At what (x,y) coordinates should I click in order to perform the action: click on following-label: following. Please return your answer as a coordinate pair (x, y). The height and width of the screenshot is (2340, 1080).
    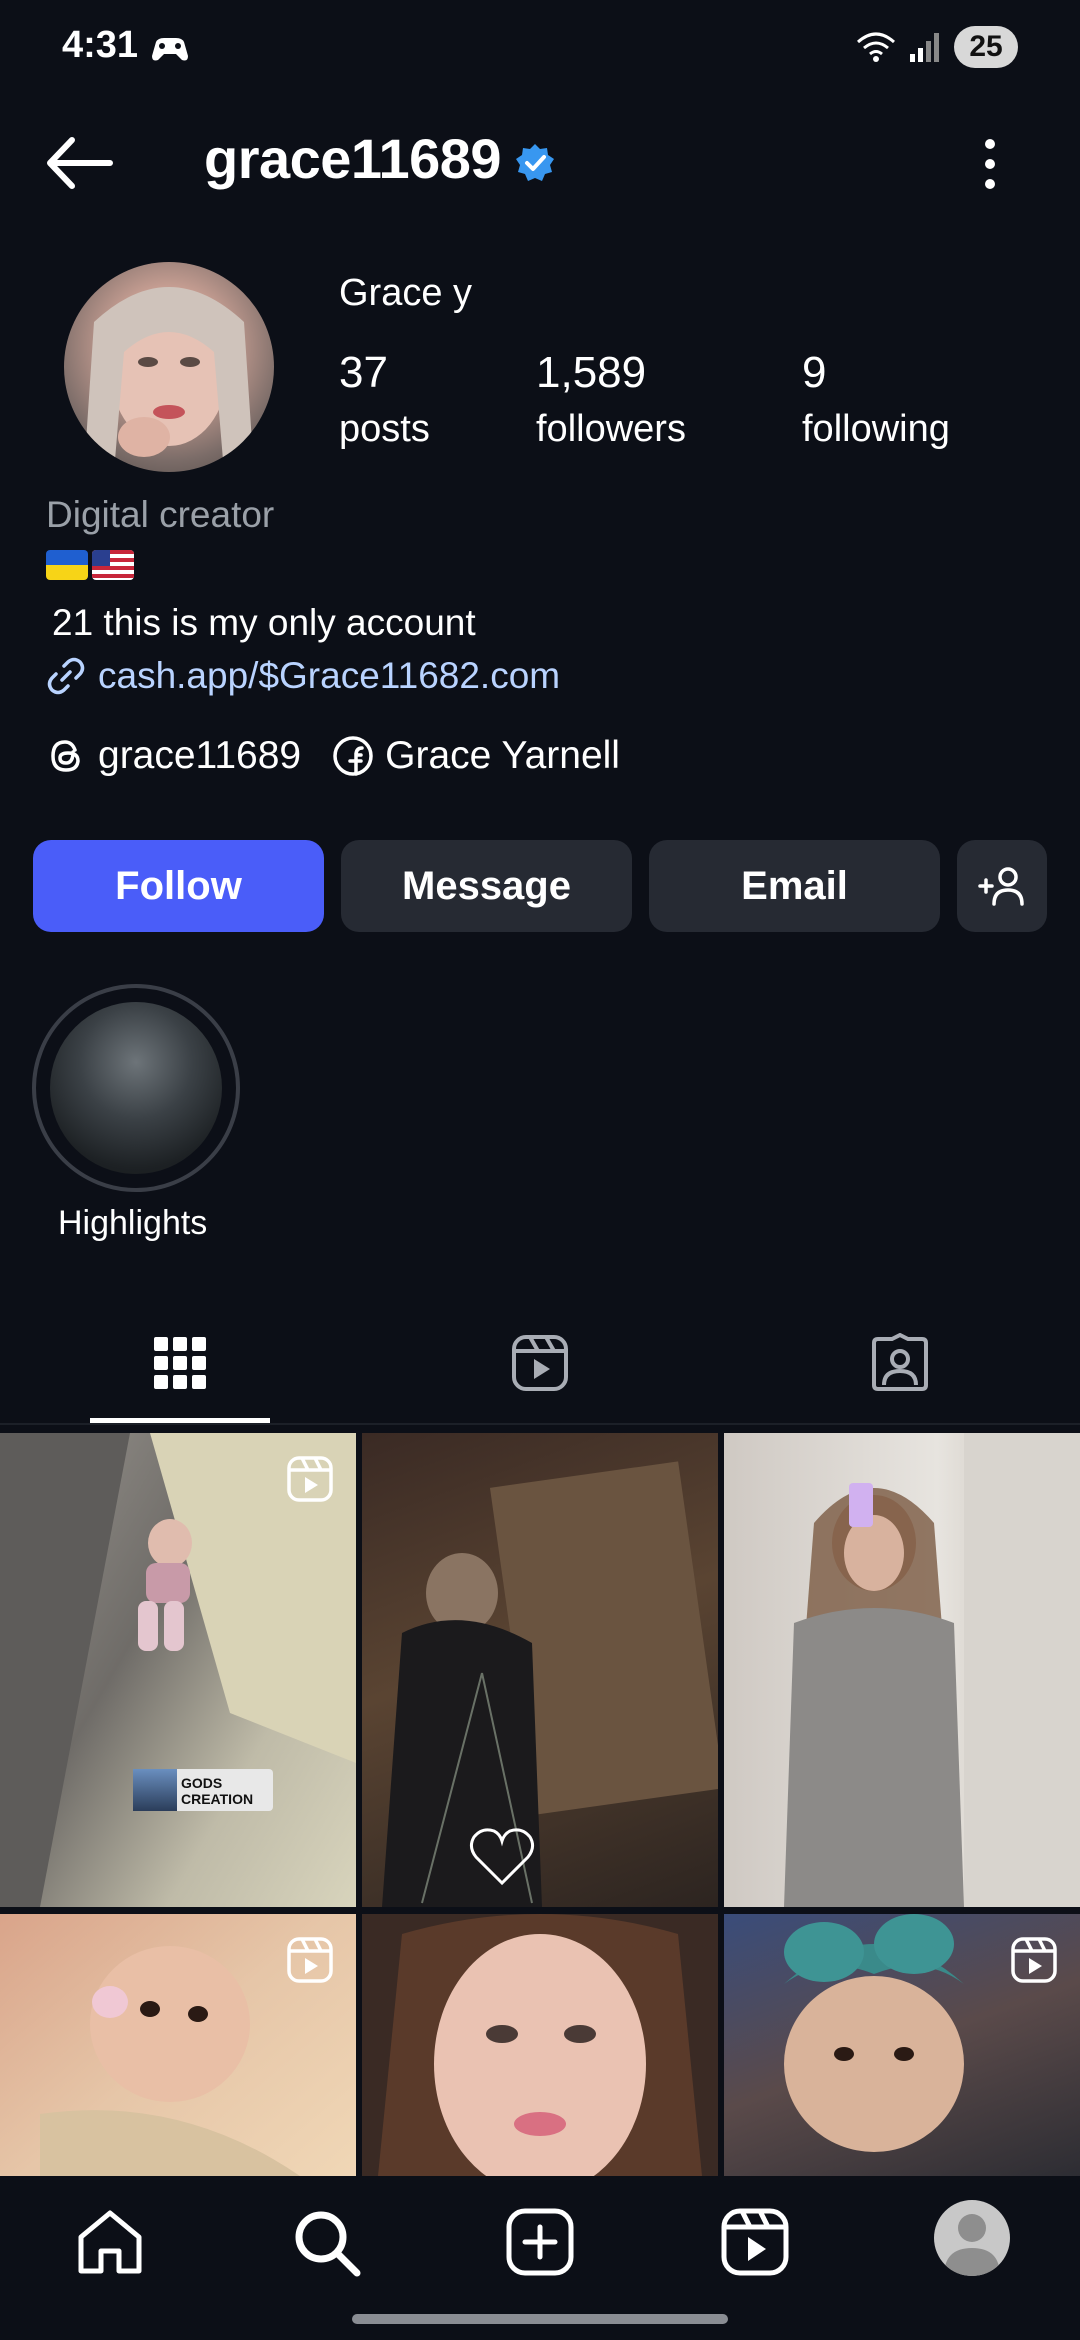
    Looking at the image, I should click on (876, 429).